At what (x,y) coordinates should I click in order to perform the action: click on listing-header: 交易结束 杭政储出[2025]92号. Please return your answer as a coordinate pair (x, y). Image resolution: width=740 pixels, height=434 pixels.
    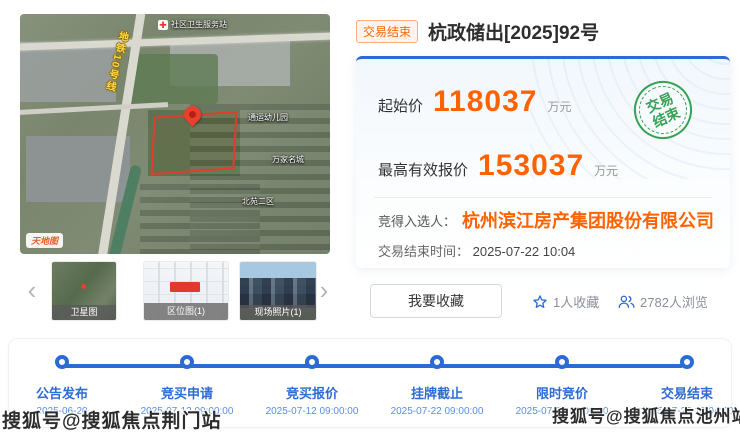
    Looking at the image, I should click on (477, 31).